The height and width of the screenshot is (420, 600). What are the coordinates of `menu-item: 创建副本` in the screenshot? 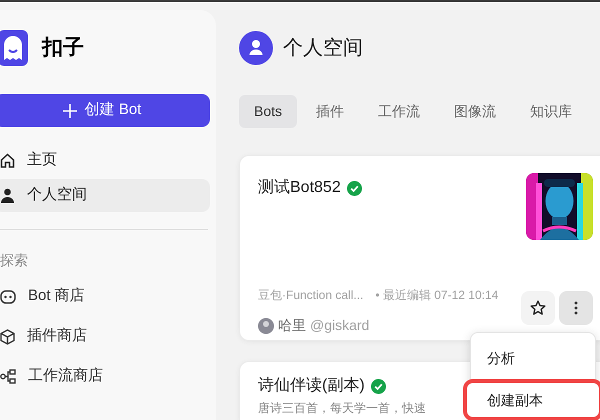 It's located at (533, 400).